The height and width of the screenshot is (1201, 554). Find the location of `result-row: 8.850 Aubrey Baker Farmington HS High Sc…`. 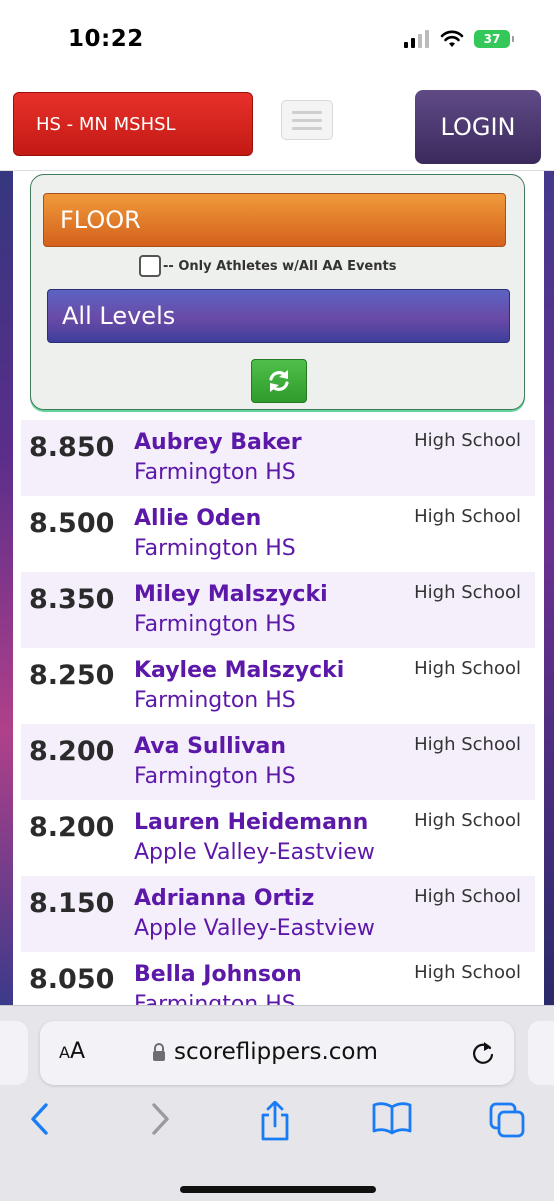

result-row: 8.850 Aubrey Baker Farmington HS High Sc… is located at coordinates (278, 458).